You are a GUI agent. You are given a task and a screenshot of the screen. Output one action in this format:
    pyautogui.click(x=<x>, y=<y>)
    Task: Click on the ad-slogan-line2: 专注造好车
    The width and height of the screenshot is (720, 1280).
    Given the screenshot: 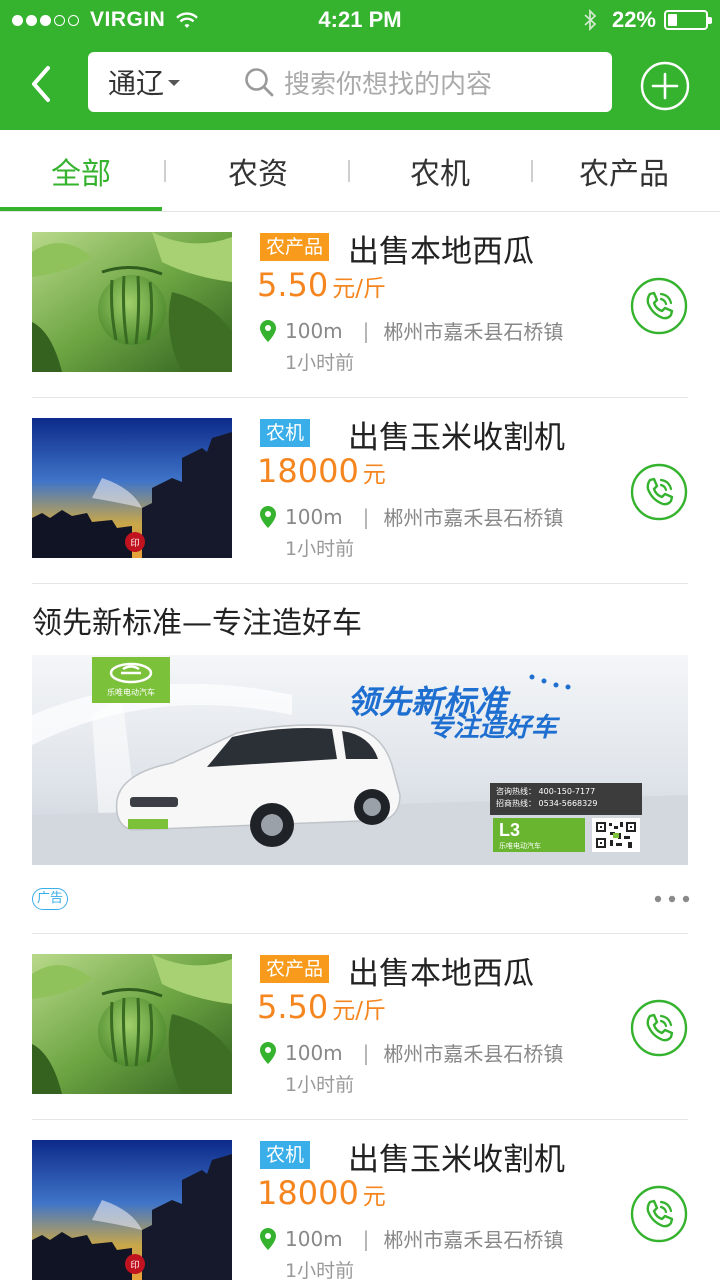 What is the action you would take?
    pyautogui.click(x=492, y=728)
    